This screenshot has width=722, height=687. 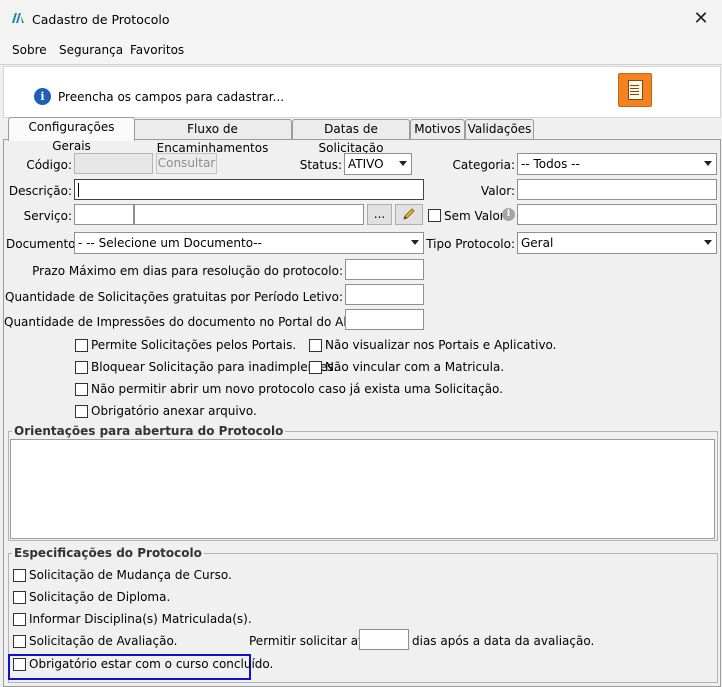 What do you see at coordinates (617, 214) in the screenshot?
I see `sem-valor-input` at bounding box center [617, 214].